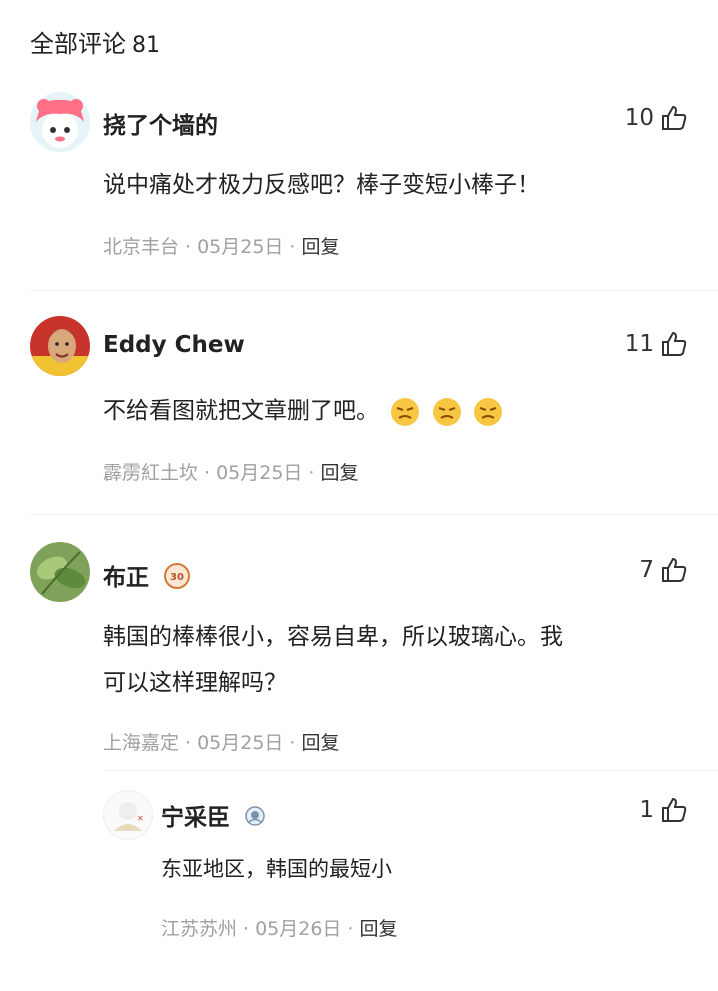 The width and height of the screenshot is (718, 991). I want to click on like-button: 1, so click(663, 810).